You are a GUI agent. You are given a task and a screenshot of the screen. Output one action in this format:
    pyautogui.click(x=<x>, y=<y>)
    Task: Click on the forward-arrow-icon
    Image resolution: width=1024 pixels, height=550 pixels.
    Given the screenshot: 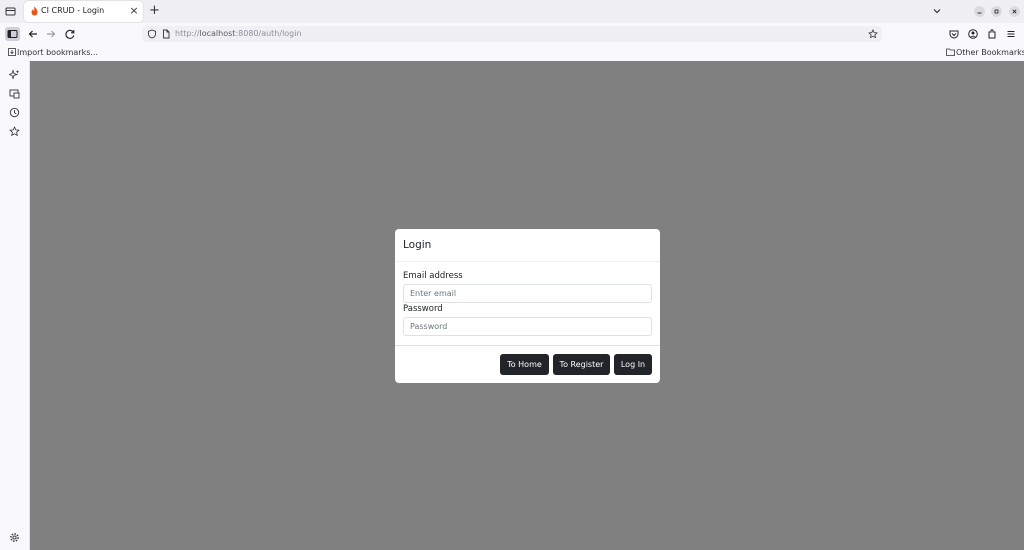 What is the action you would take?
    pyautogui.click(x=51, y=34)
    